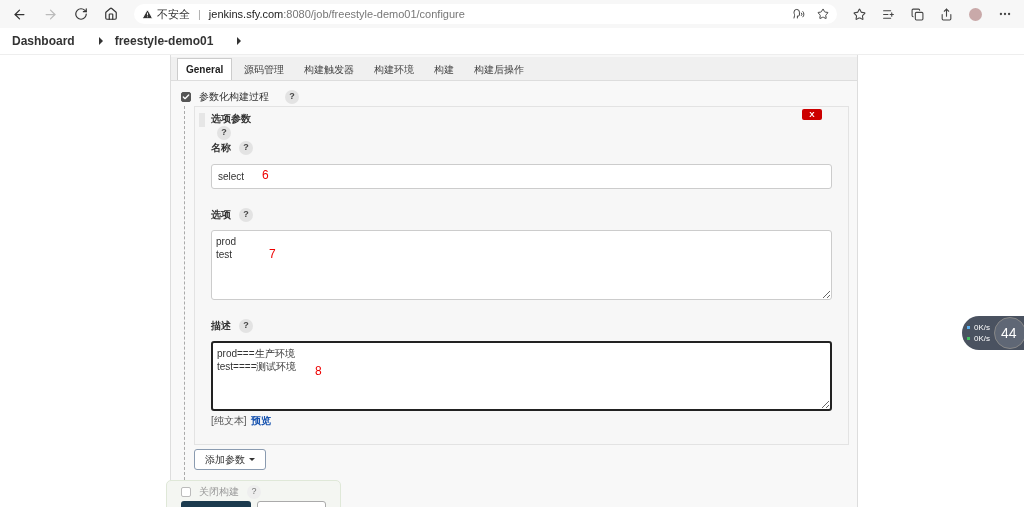 Image resolution: width=1024 pixels, height=507 pixels. Describe the element at coordinates (234, 97) in the screenshot. I see `checkbox-label: 参数化构建过程` at that location.